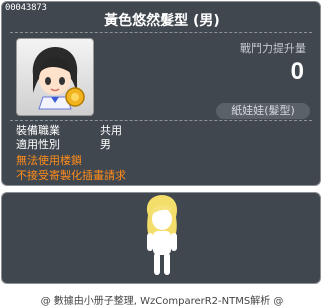  What do you see at coordinates (105, 144) in the screenshot?
I see `detail-value: 男` at bounding box center [105, 144].